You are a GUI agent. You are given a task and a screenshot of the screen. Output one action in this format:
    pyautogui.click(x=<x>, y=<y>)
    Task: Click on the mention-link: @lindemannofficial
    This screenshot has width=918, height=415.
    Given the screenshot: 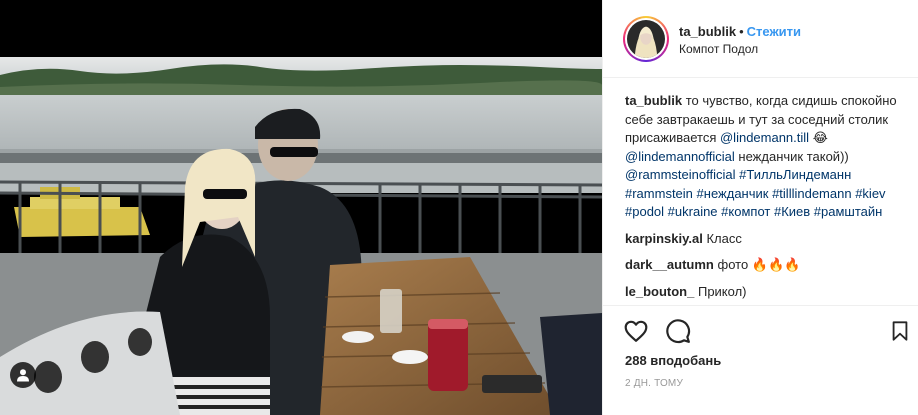 What is the action you would take?
    pyautogui.click(x=680, y=156)
    